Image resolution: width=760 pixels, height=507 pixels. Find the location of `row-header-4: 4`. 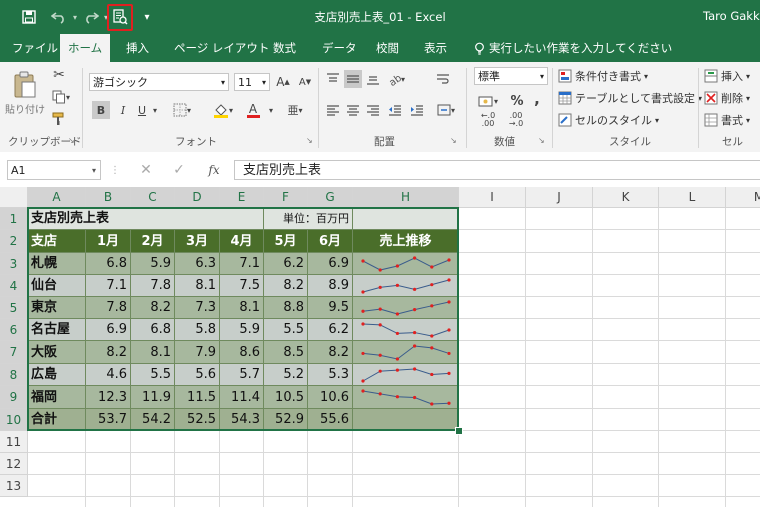

row-header-4: 4 is located at coordinates (14, 286).